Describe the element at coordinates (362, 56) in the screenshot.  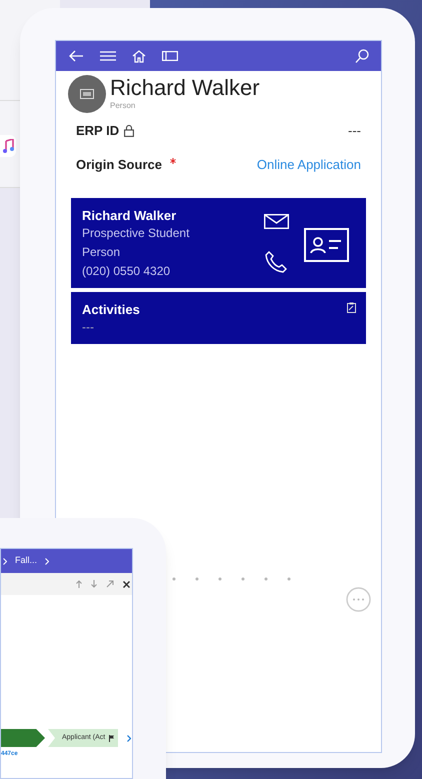
I see `search-icon` at that location.